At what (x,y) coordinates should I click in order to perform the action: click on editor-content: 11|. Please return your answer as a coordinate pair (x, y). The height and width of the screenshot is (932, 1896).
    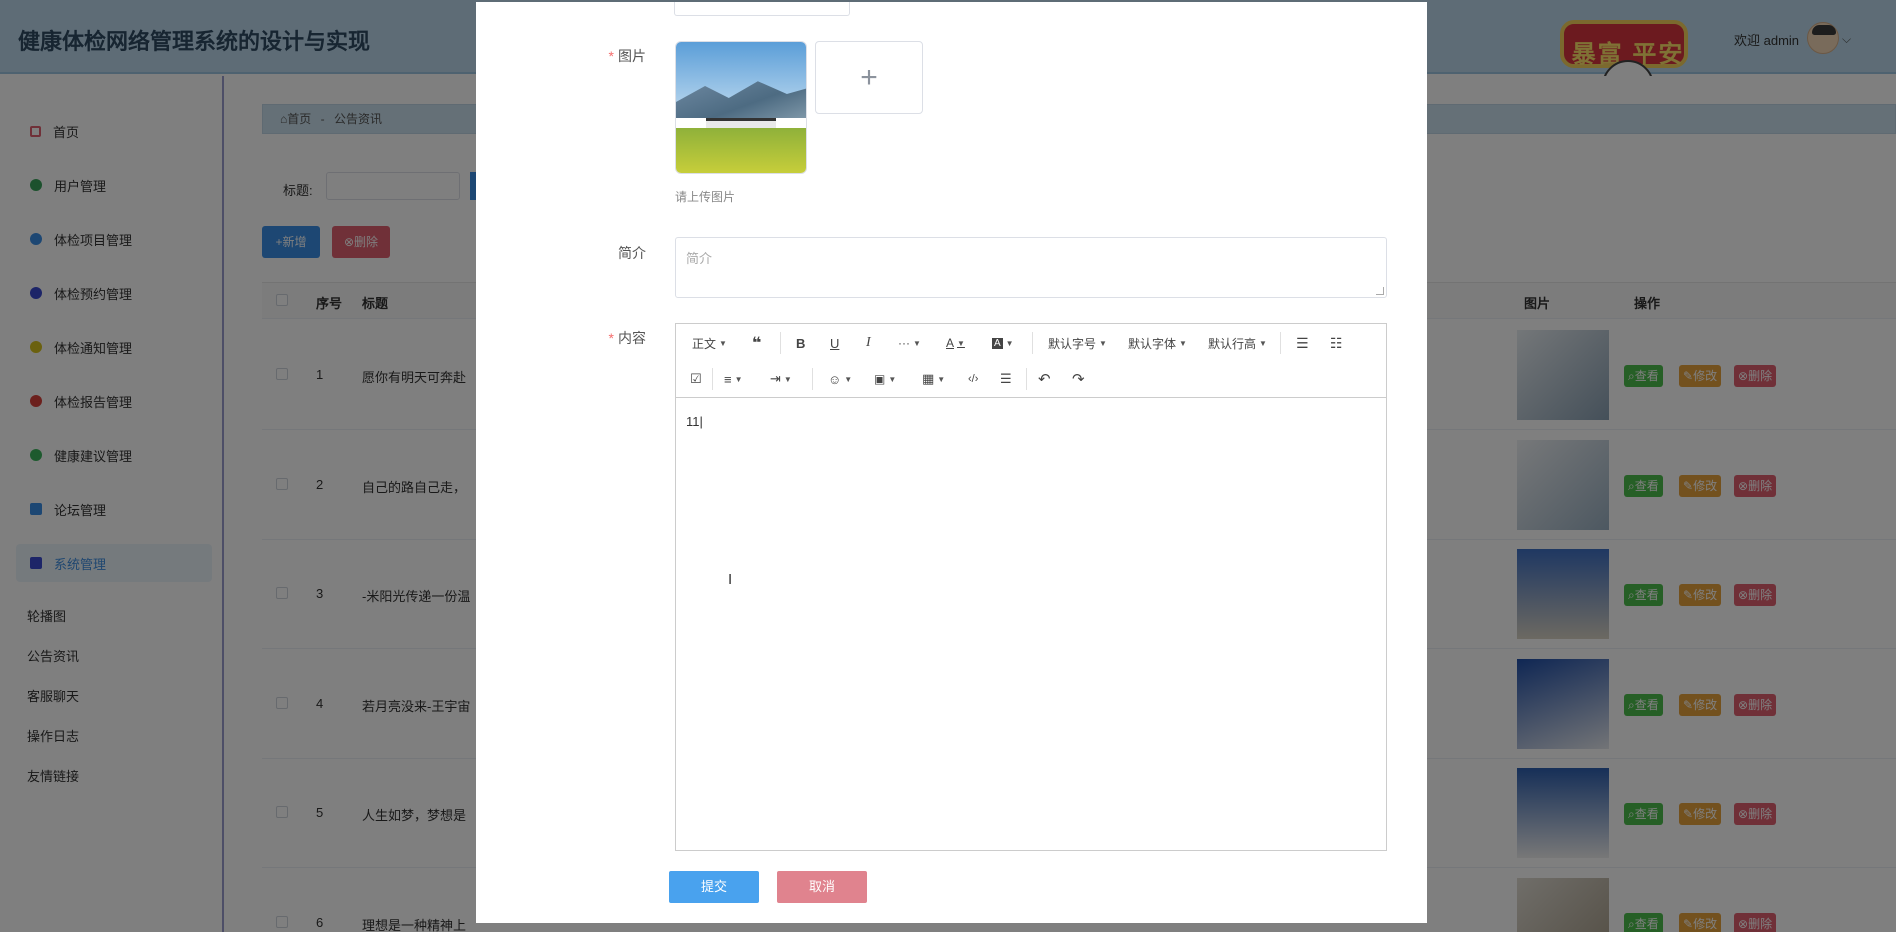
    Looking at the image, I should click on (694, 421).